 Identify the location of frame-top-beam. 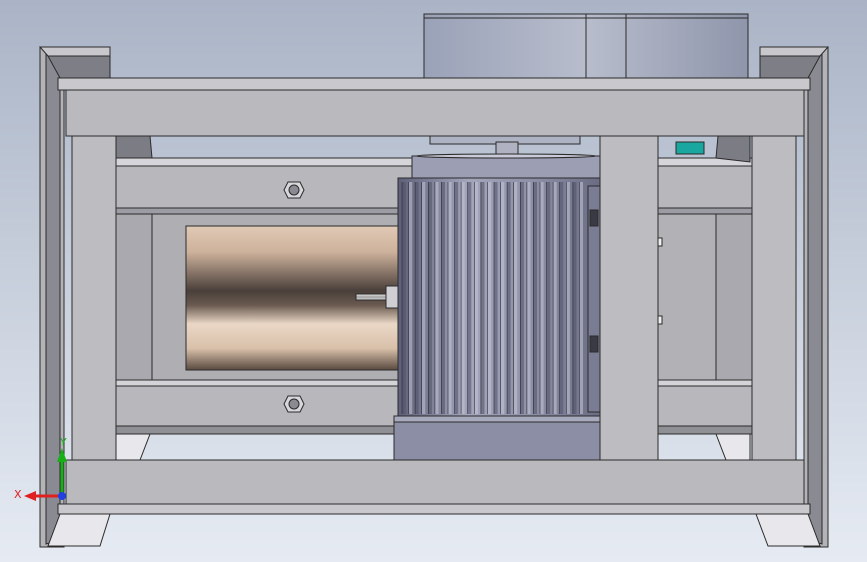
(434, 107).